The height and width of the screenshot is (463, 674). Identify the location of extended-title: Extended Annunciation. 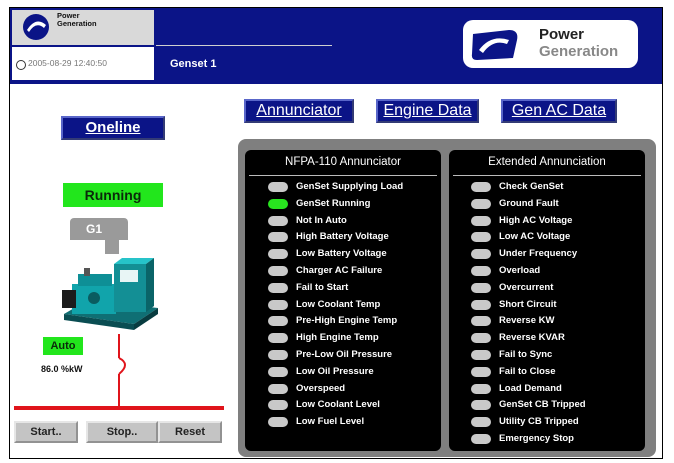
(547, 162).